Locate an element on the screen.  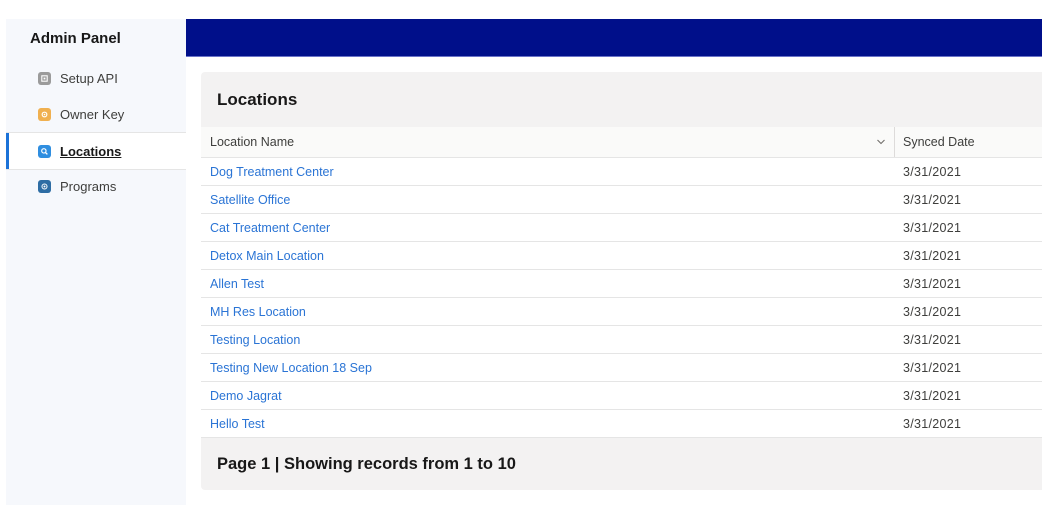
table-row: Dog Treatment Center 3/31/2021 is located at coordinates (621, 172).